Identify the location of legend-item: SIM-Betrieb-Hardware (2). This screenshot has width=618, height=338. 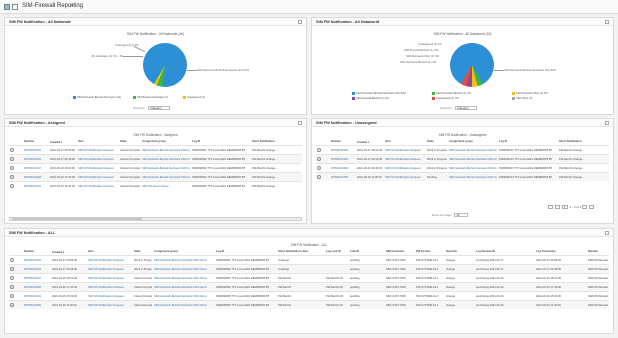
(150, 97).